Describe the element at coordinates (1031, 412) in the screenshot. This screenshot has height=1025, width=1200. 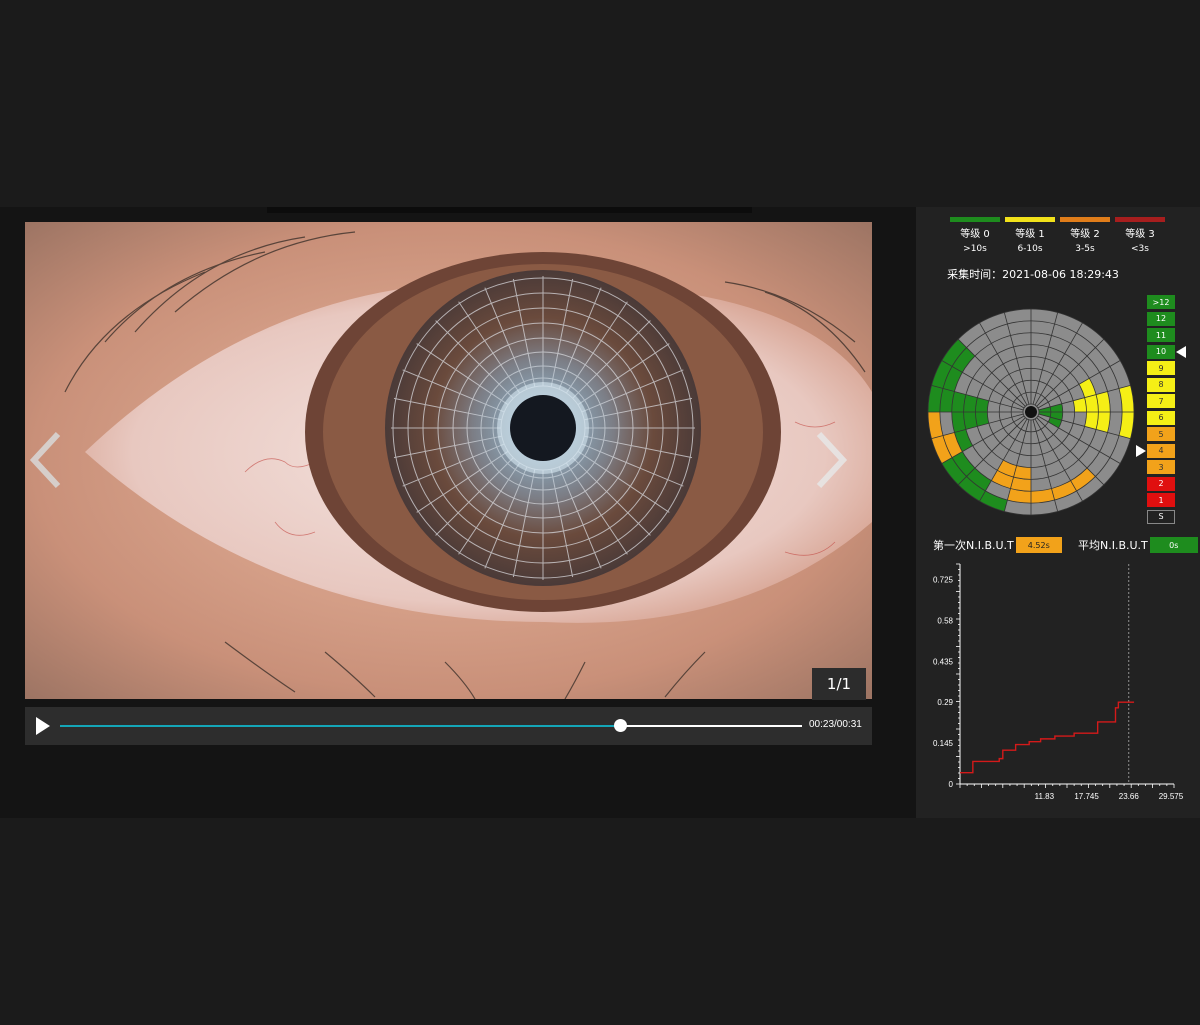
I see `breakup-polar-map` at that location.